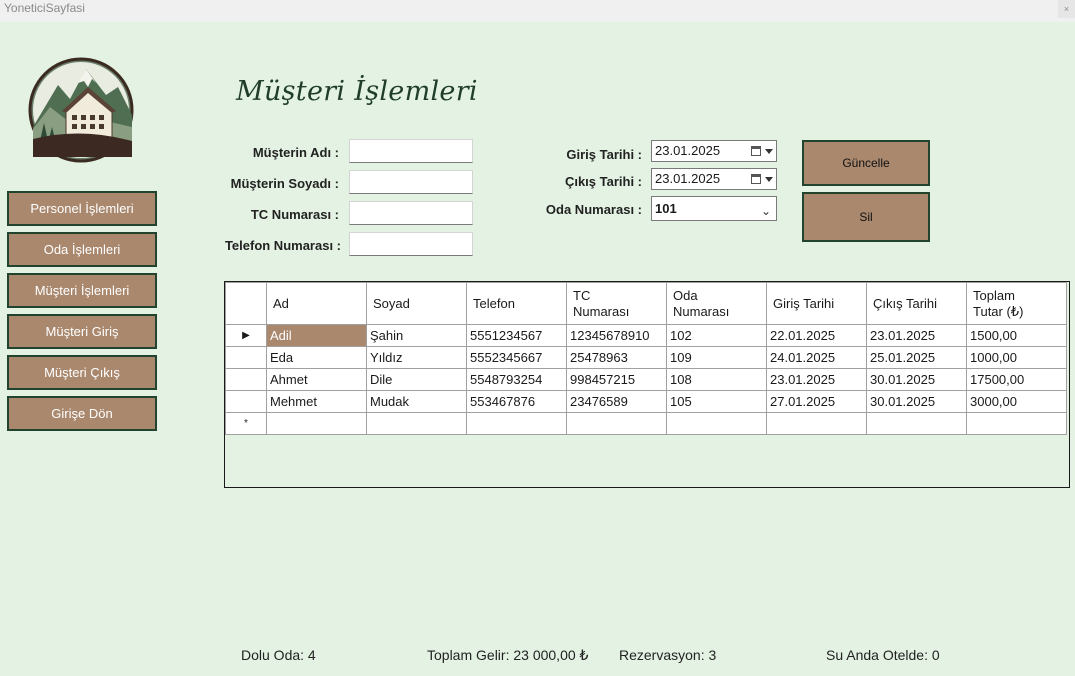  What do you see at coordinates (357, 91) in the screenshot?
I see `page-title: Müşteri İşlemleri` at bounding box center [357, 91].